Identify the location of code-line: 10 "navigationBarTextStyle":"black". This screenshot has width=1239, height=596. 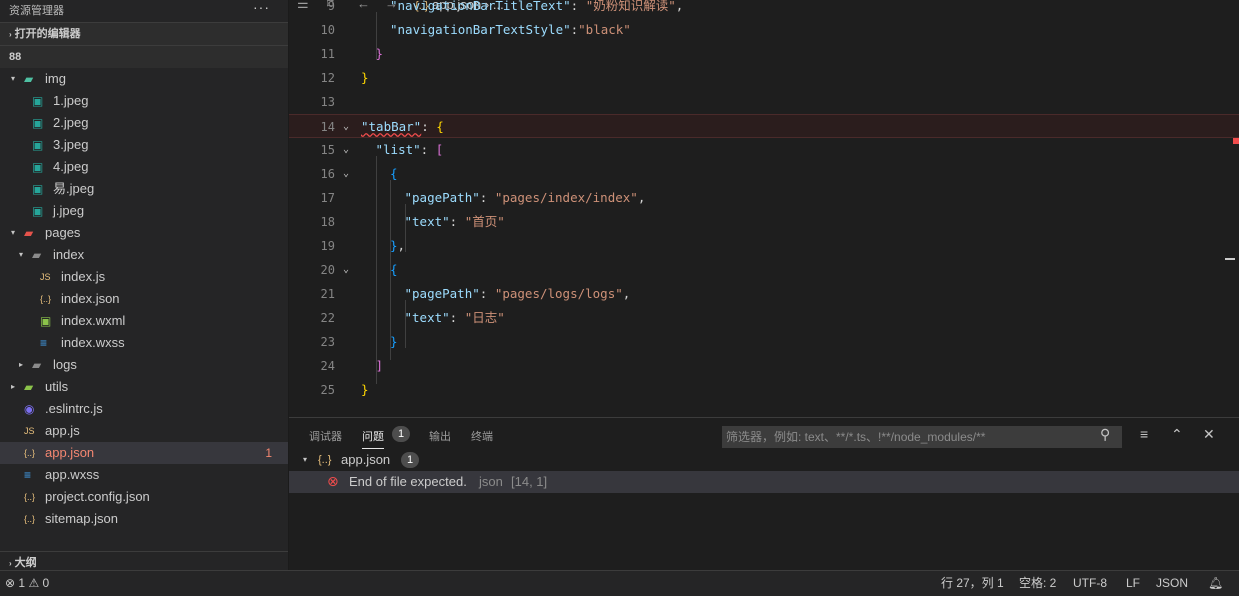
(764, 30).